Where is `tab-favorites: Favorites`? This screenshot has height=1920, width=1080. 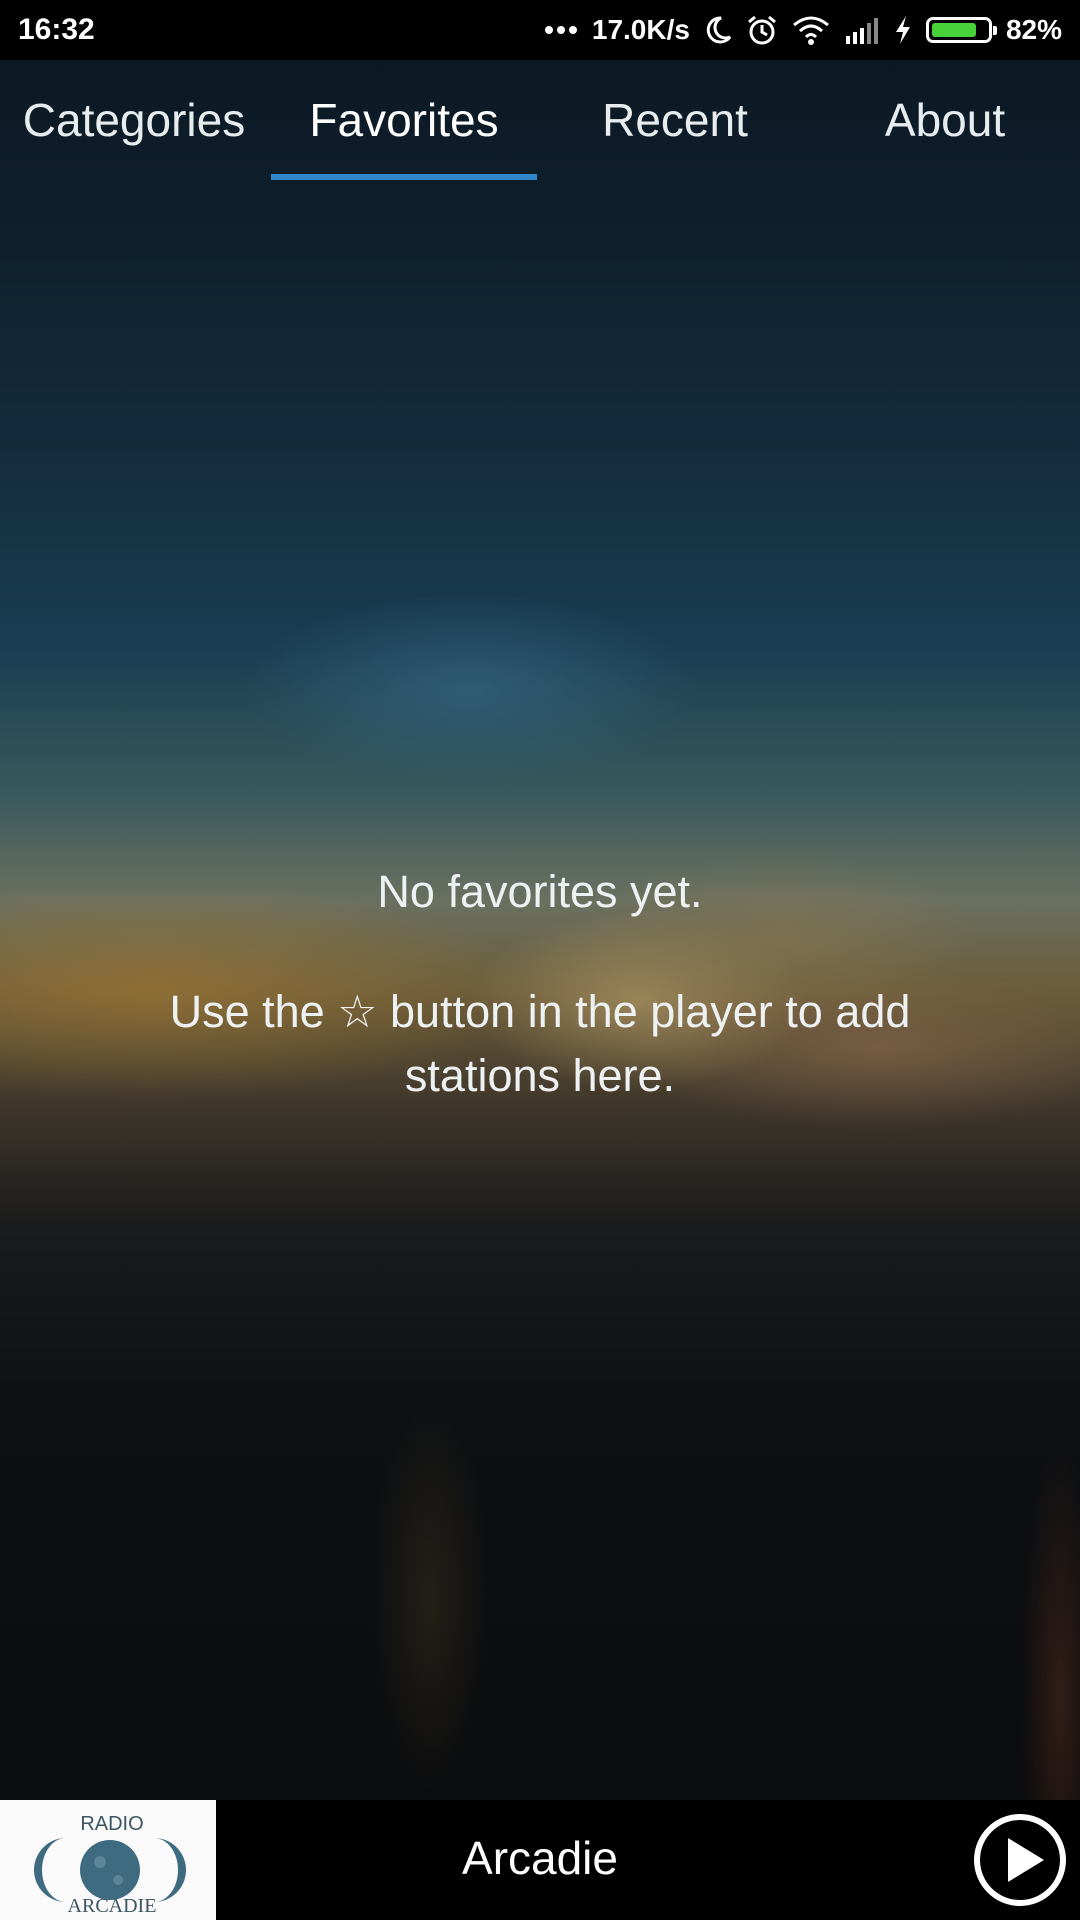
tab-favorites: Favorites is located at coordinates (404, 120).